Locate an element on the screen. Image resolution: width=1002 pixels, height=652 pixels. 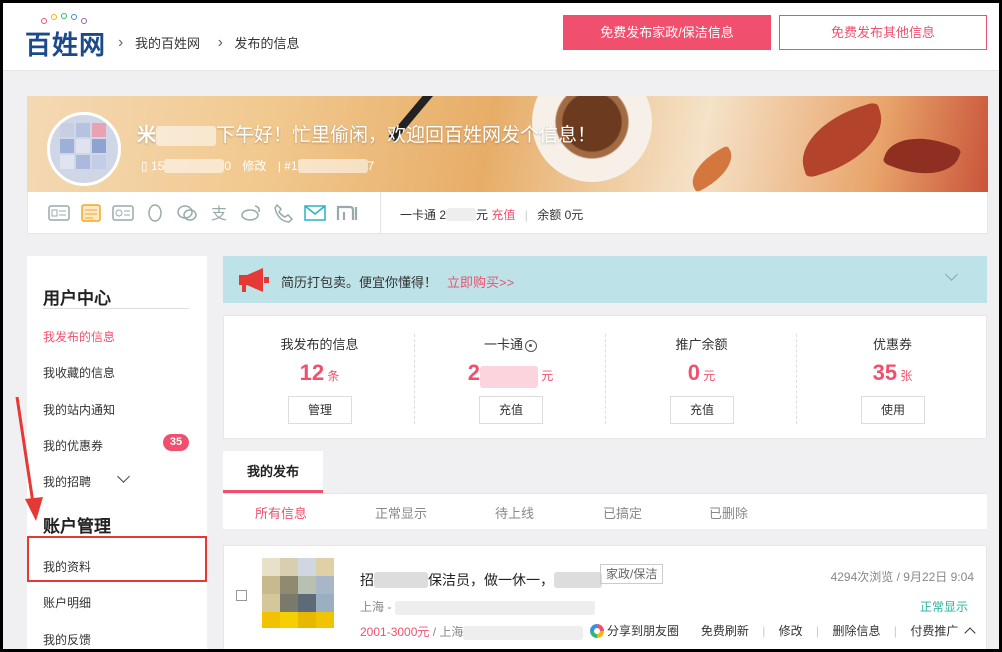
listing-actions: 分享到朋友圈 | 免费刷新 | 修改 | 删除信息 | 付费推广 is located at coordinates (783, 630).